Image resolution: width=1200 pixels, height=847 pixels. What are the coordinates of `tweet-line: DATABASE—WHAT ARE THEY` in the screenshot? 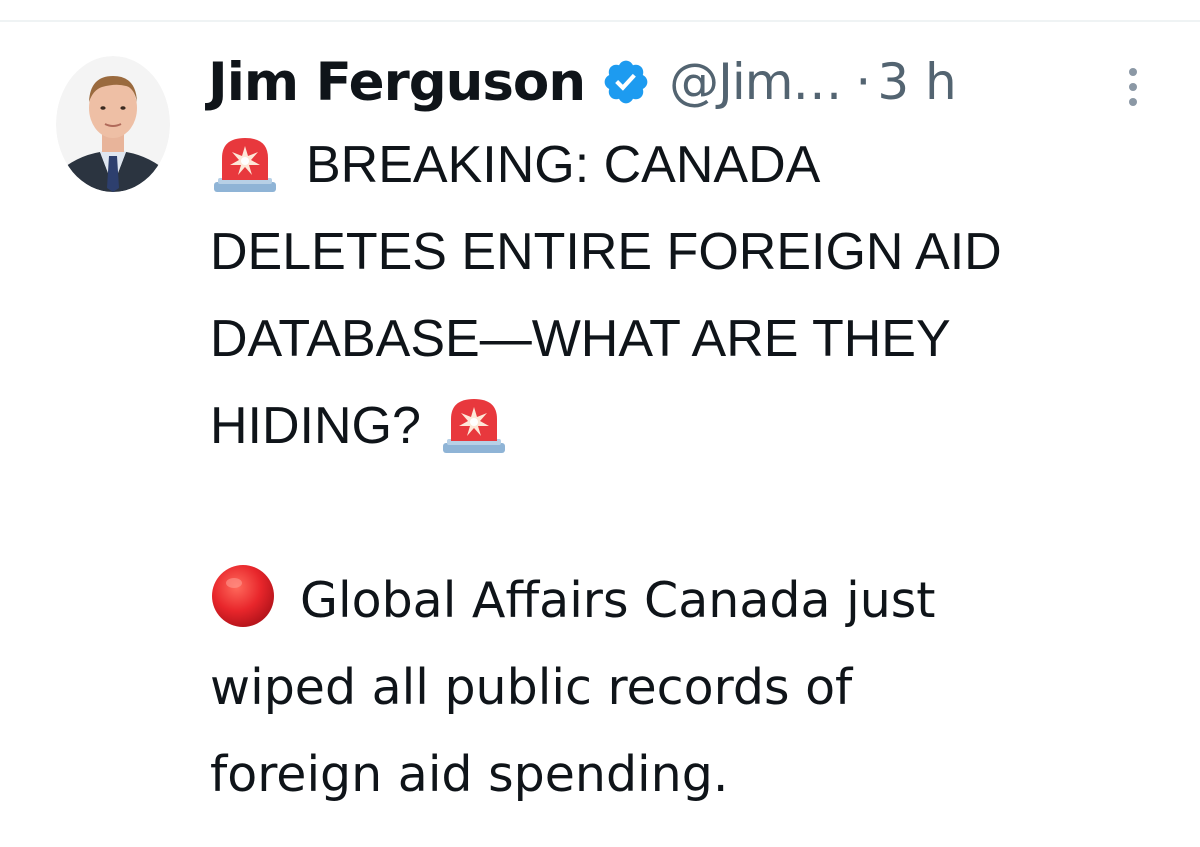 It's located at (700, 339).